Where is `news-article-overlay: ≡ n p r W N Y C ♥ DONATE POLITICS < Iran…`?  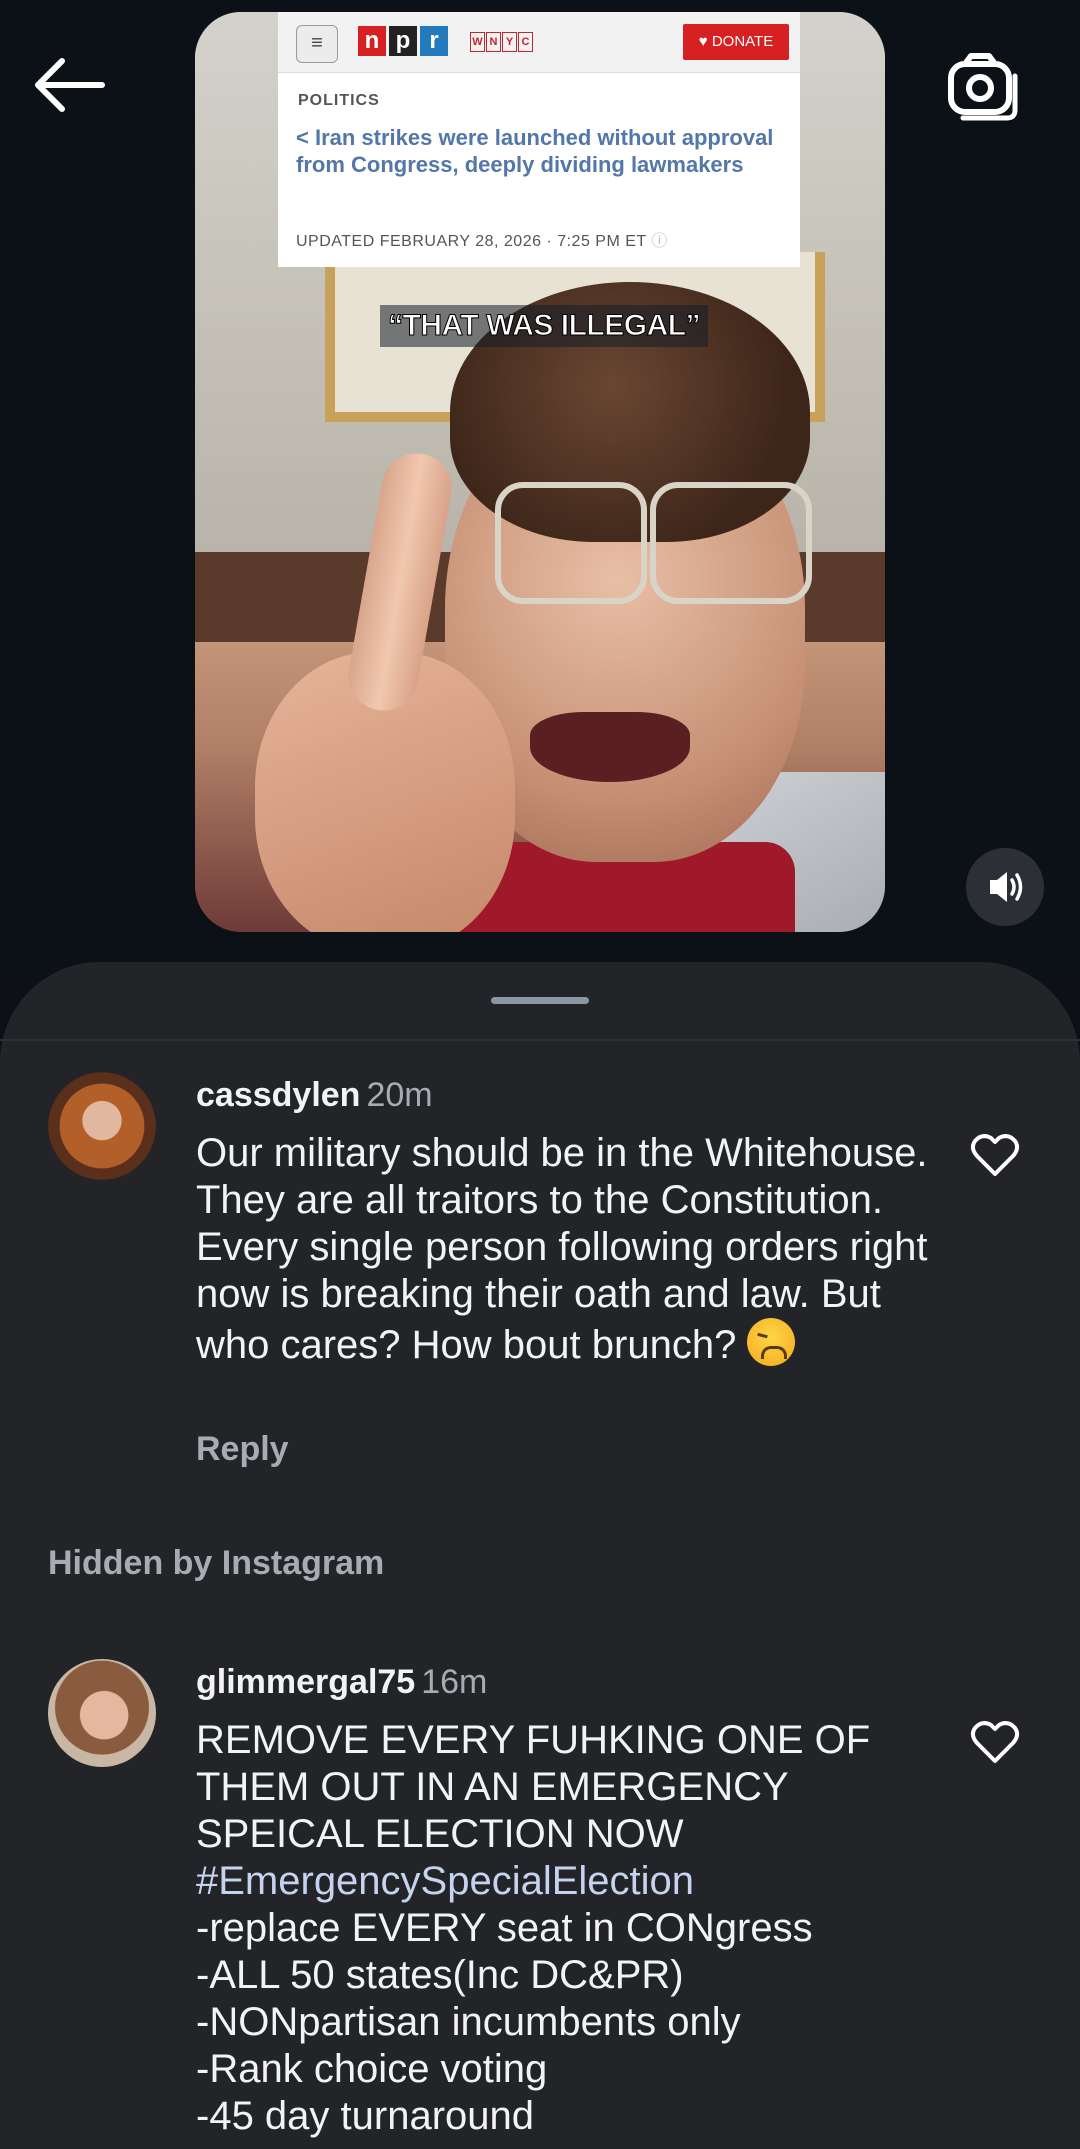 news-article-overlay: ≡ n p r W N Y C ♥ DONATE POLITICS < Iran… is located at coordinates (539, 139).